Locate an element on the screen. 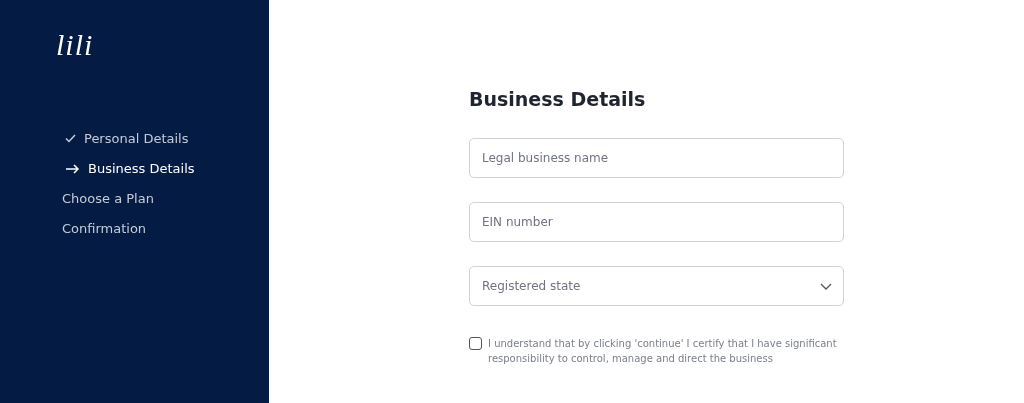 Image resolution: width=1024 pixels, height=403 pixels. step-label: Business Details is located at coordinates (141, 168).